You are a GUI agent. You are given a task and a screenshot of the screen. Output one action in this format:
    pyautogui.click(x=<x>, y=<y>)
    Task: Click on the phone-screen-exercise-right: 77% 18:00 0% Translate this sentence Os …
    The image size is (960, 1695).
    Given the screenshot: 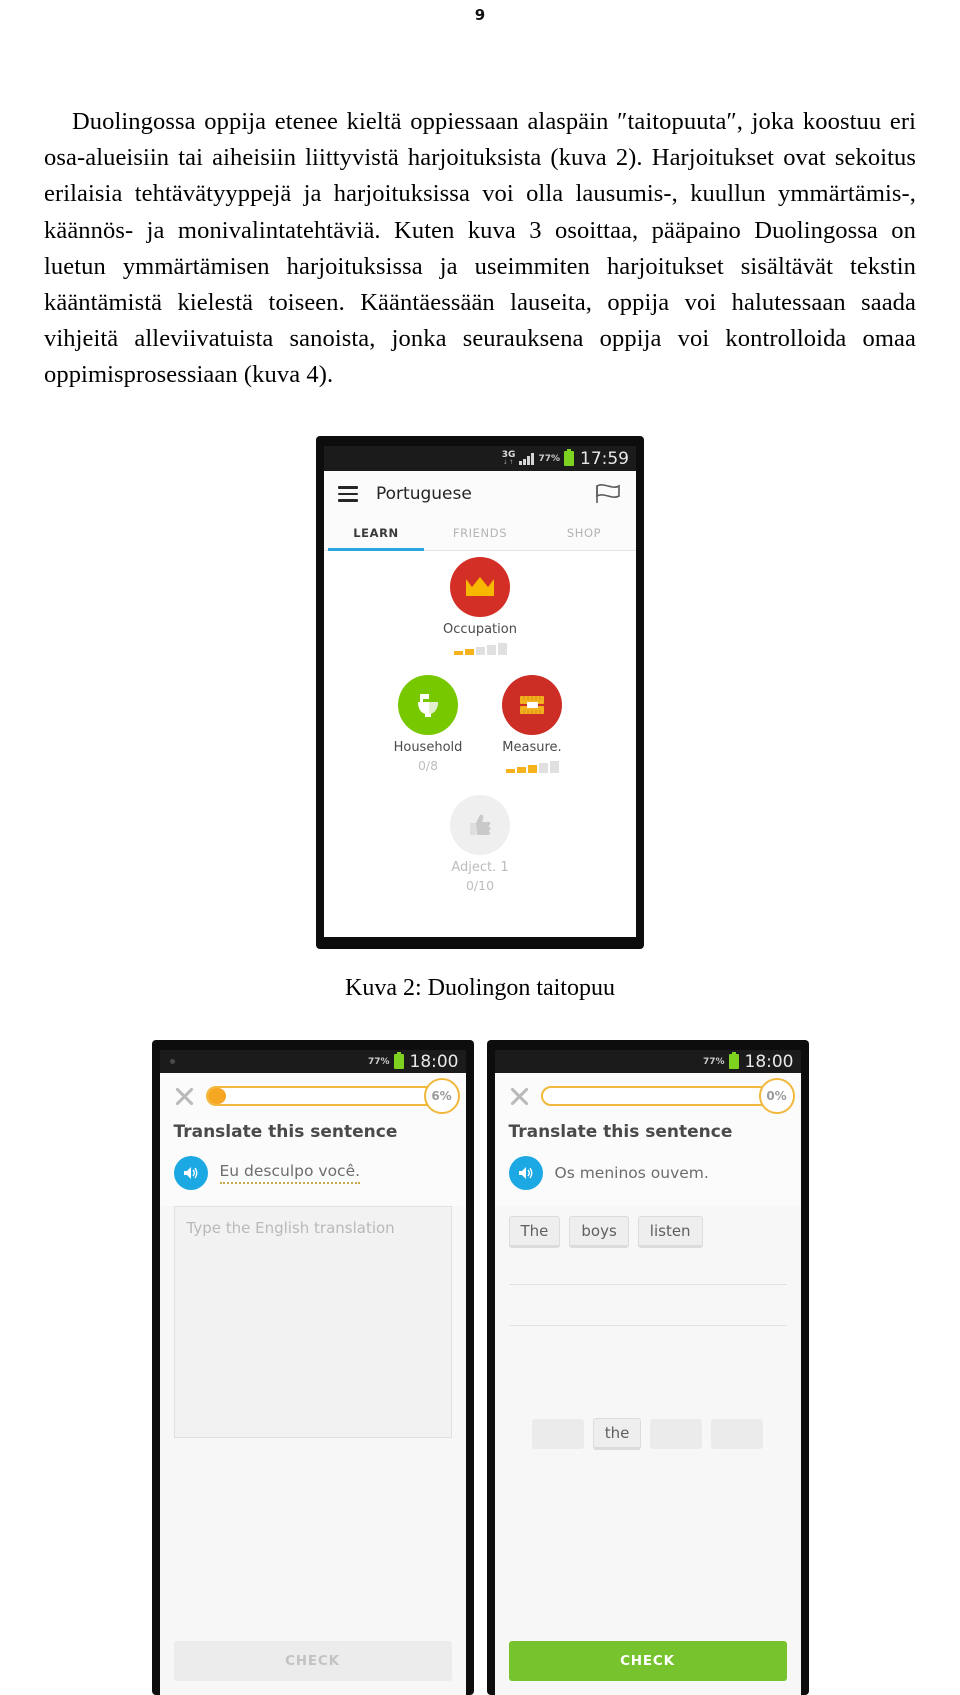 What is the action you would take?
    pyautogui.click(x=647, y=1372)
    